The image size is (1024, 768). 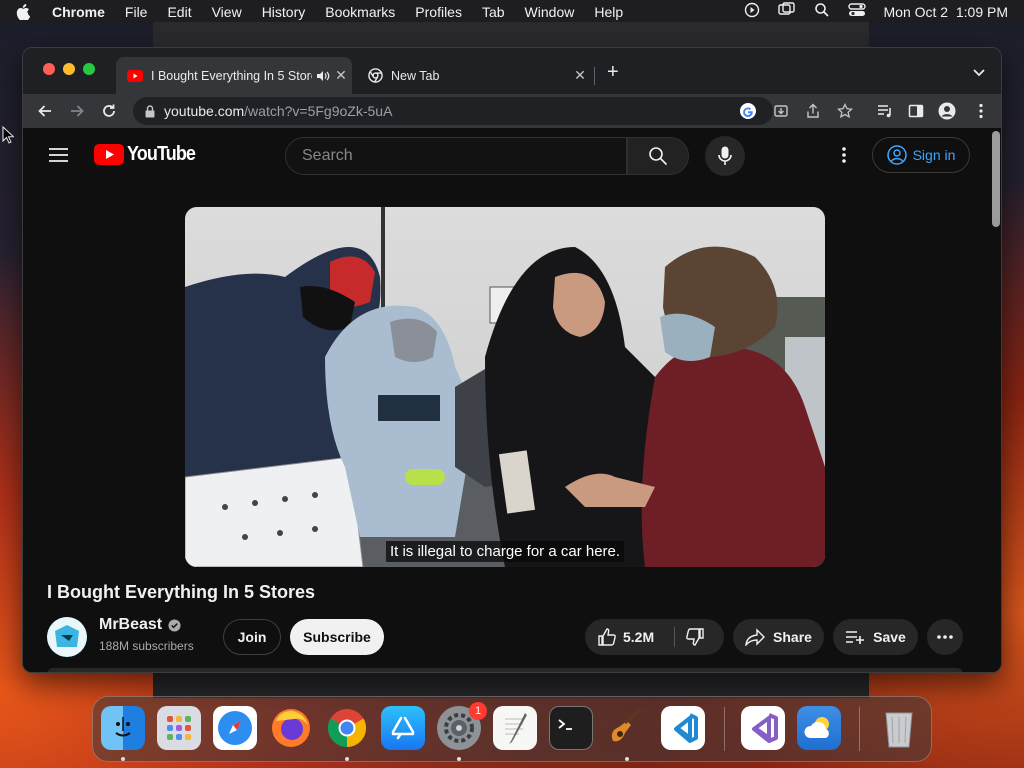 What do you see at coordinates (360, 12) in the screenshot?
I see `menu-bookmarks: Bookmarks` at bounding box center [360, 12].